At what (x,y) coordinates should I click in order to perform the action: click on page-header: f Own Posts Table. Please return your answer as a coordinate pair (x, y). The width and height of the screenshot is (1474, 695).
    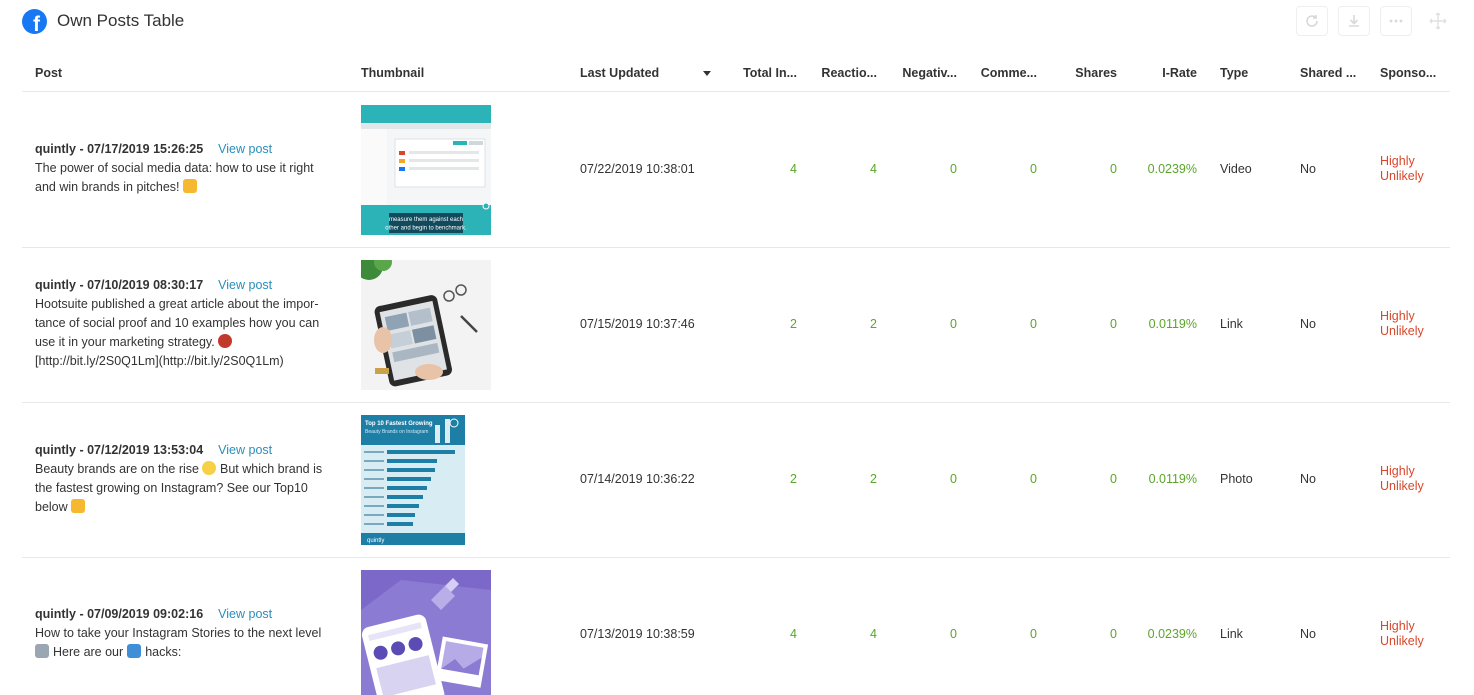
    Looking at the image, I should click on (103, 21).